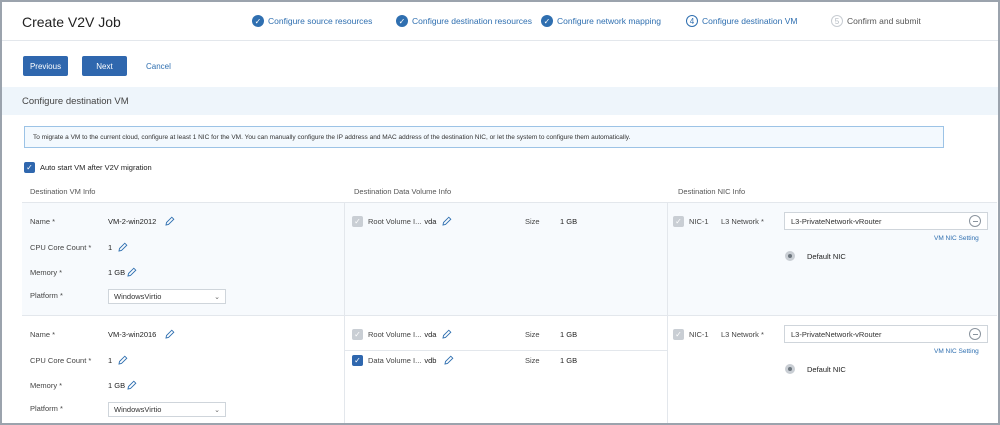 The width and height of the screenshot is (1000, 425). What do you see at coordinates (63, 191) in the screenshot?
I see `column-vm-info: Destination VM Info` at bounding box center [63, 191].